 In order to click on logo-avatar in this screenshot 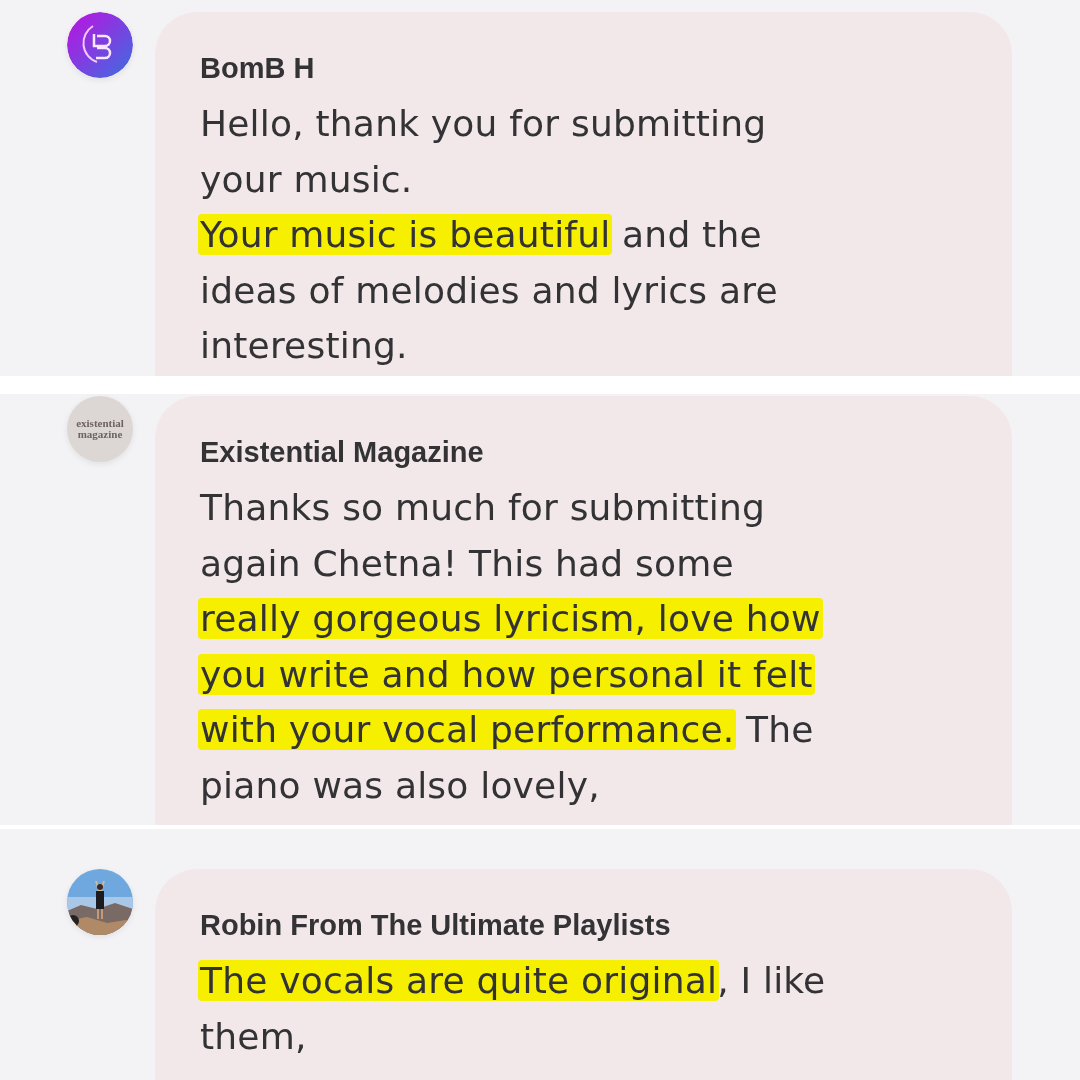, I will do `click(100, 45)`.